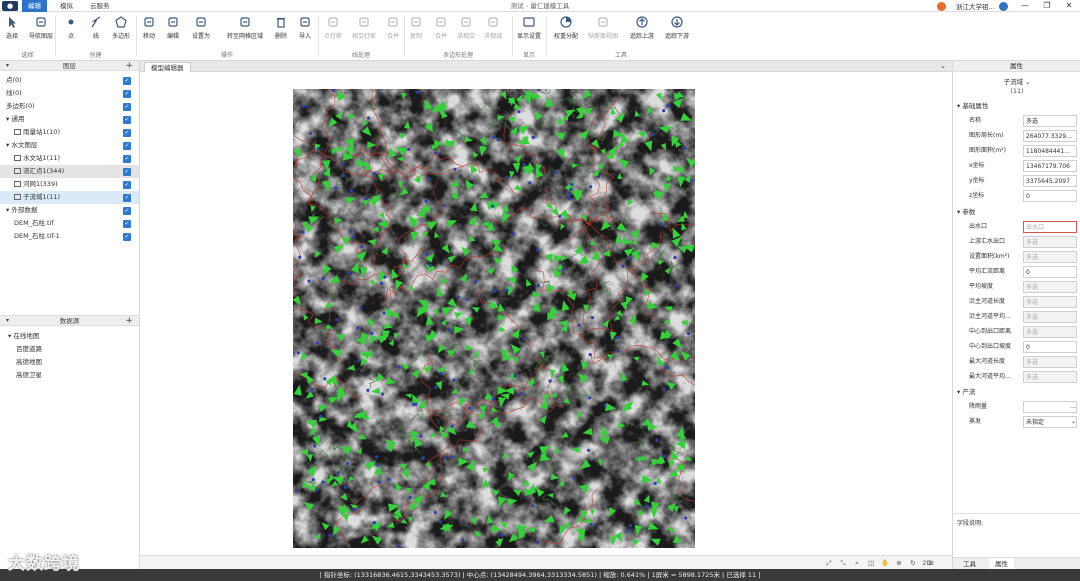 Image resolution: width=1080 pixels, height=581 pixels. Describe the element at coordinates (493, 27) in the screenshot. I see `tool-subtract-button: 求相减` at that location.